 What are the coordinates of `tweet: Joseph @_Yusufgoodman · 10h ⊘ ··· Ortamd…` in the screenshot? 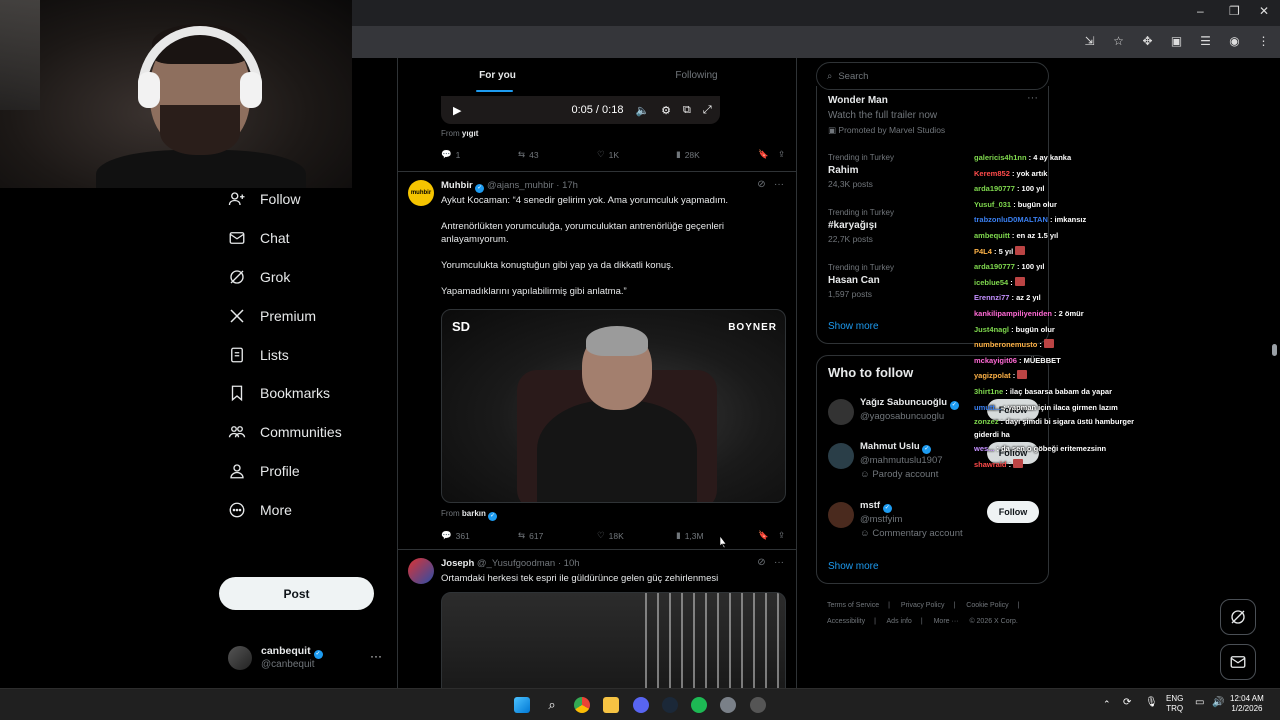 It's located at (597, 618).